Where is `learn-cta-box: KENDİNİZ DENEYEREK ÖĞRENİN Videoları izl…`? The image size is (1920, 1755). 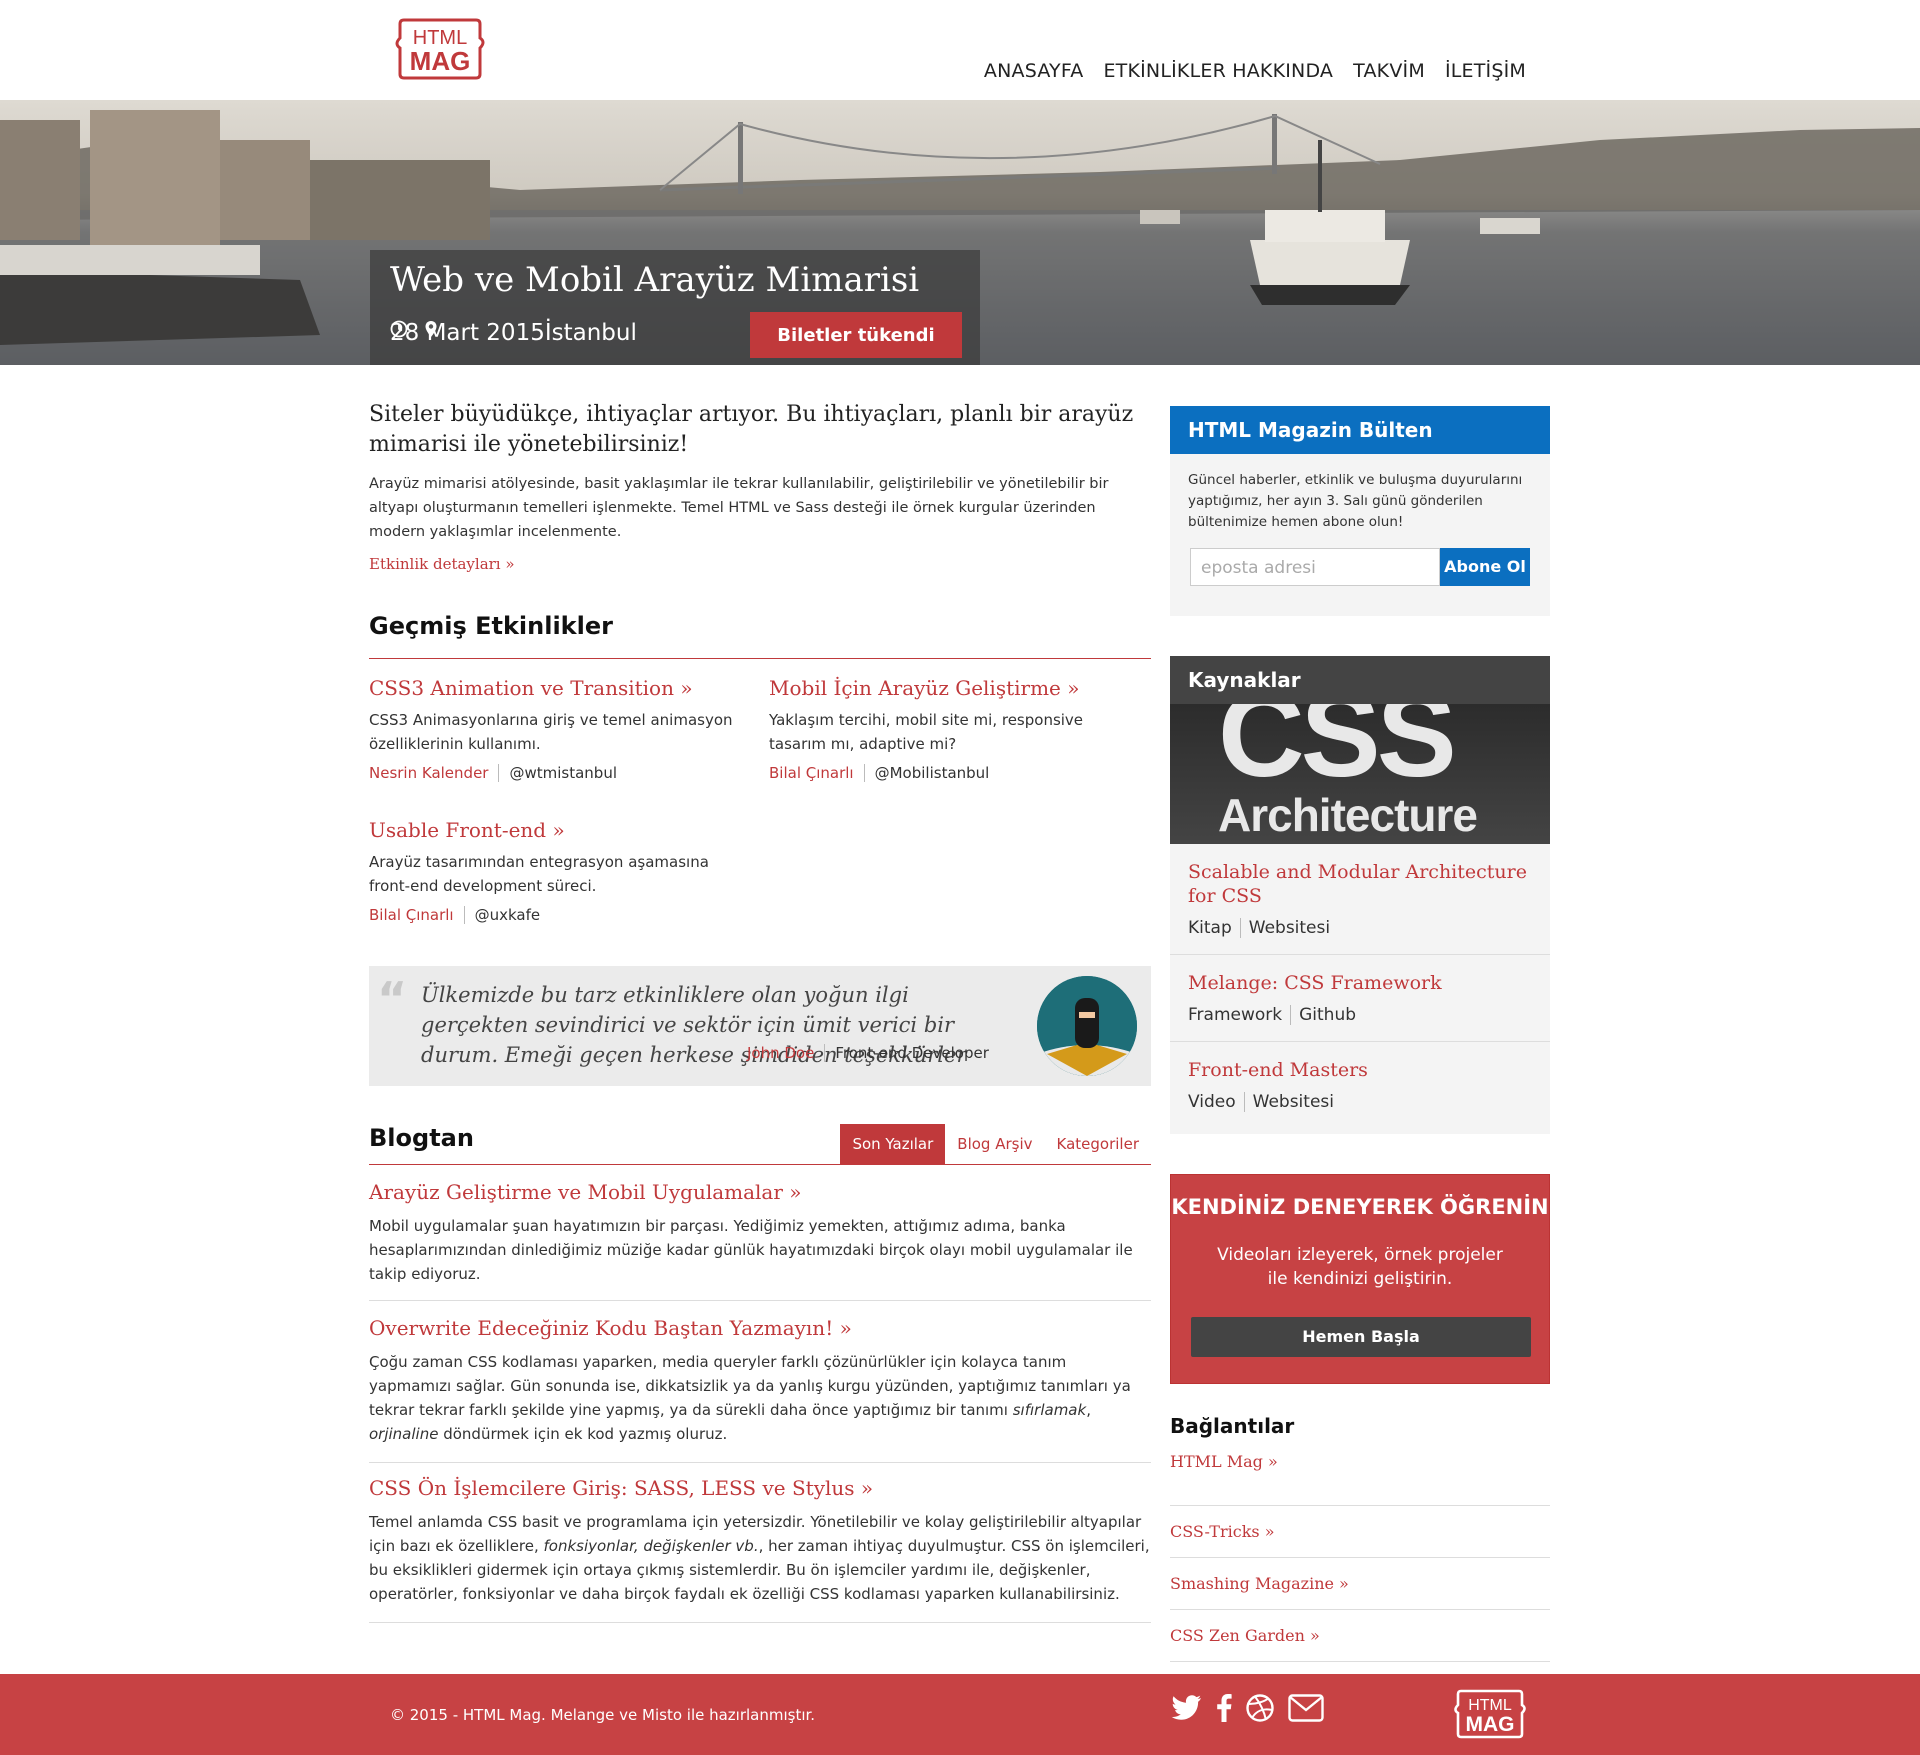 learn-cta-box: KENDİNİZ DENEYEREK ÖĞRENİN Videoları izl… is located at coordinates (1360, 1279).